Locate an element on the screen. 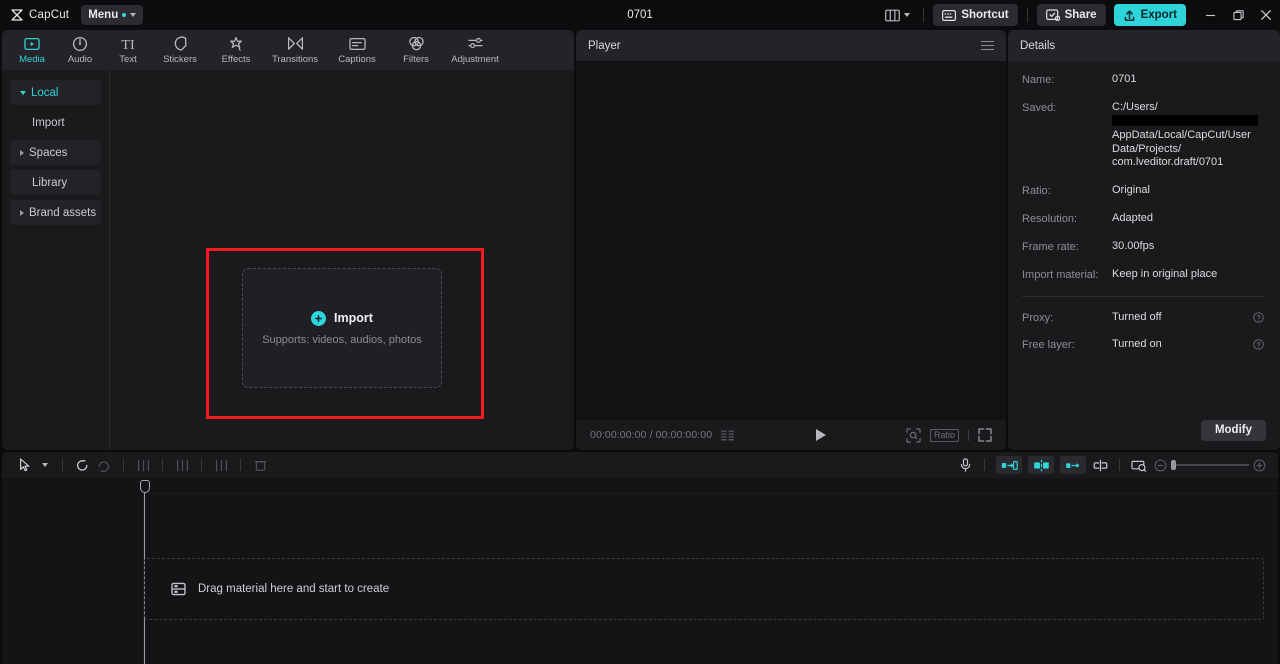  chevron-right-icon is located at coordinates (22, 212).